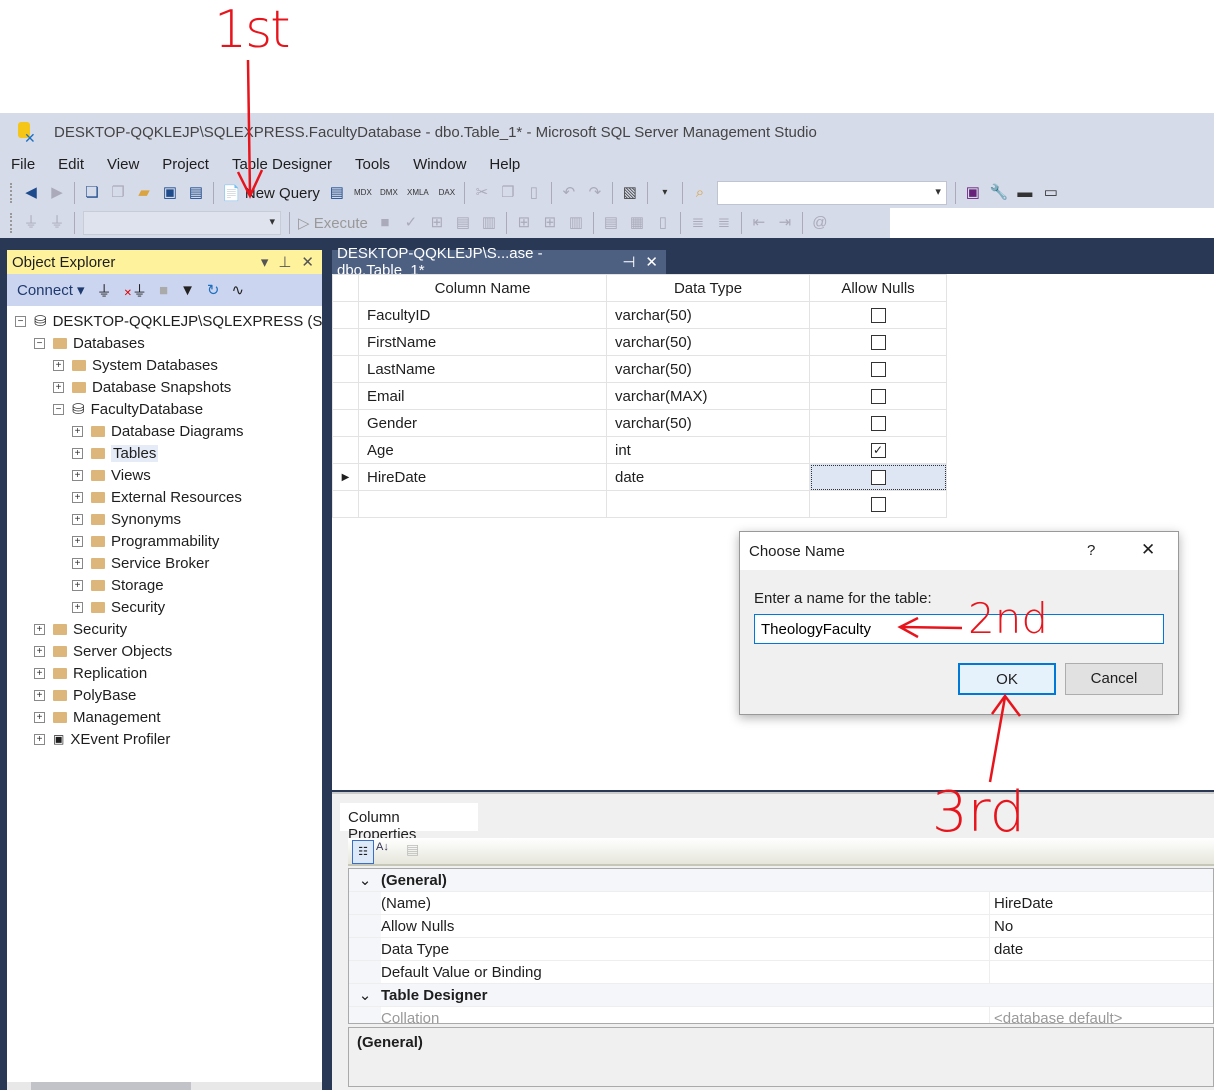 The width and height of the screenshot is (1214, 1090). Describe the element at coordinates (482, 193) in the screenshot. I see `cut-icon: ✂` at that location.